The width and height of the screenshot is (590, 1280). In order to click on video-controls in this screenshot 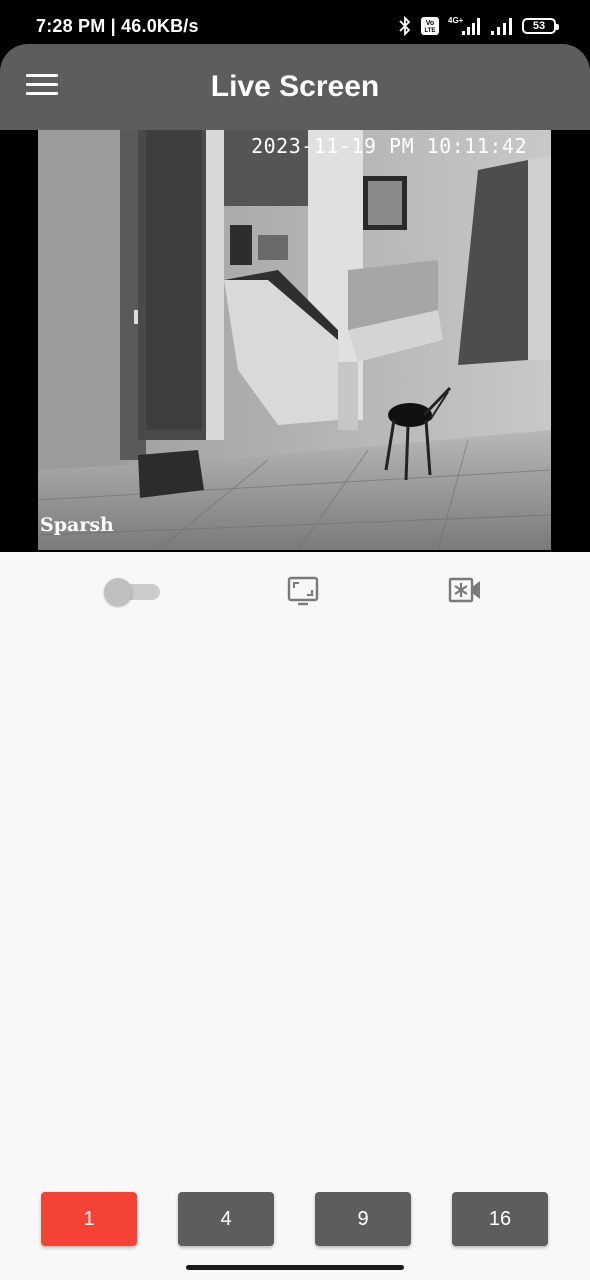, I will do `click(295, 591)`.